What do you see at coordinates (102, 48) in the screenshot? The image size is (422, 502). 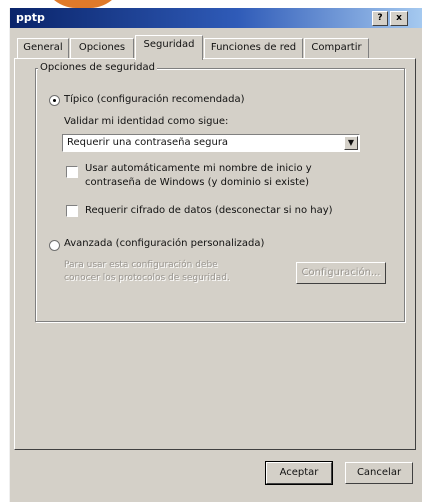 I see `tab-opciones: Opciones` at bounding box center [102, 48].